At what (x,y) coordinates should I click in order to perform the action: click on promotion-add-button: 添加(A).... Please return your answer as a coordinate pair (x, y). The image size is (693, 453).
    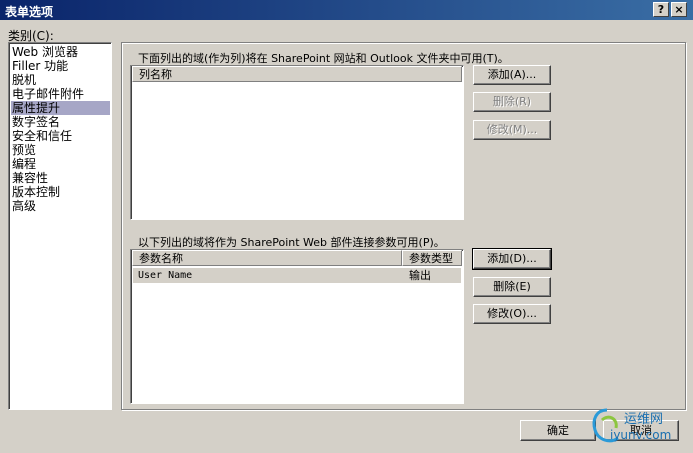
    Looking at the image, I should click on (512, 75).